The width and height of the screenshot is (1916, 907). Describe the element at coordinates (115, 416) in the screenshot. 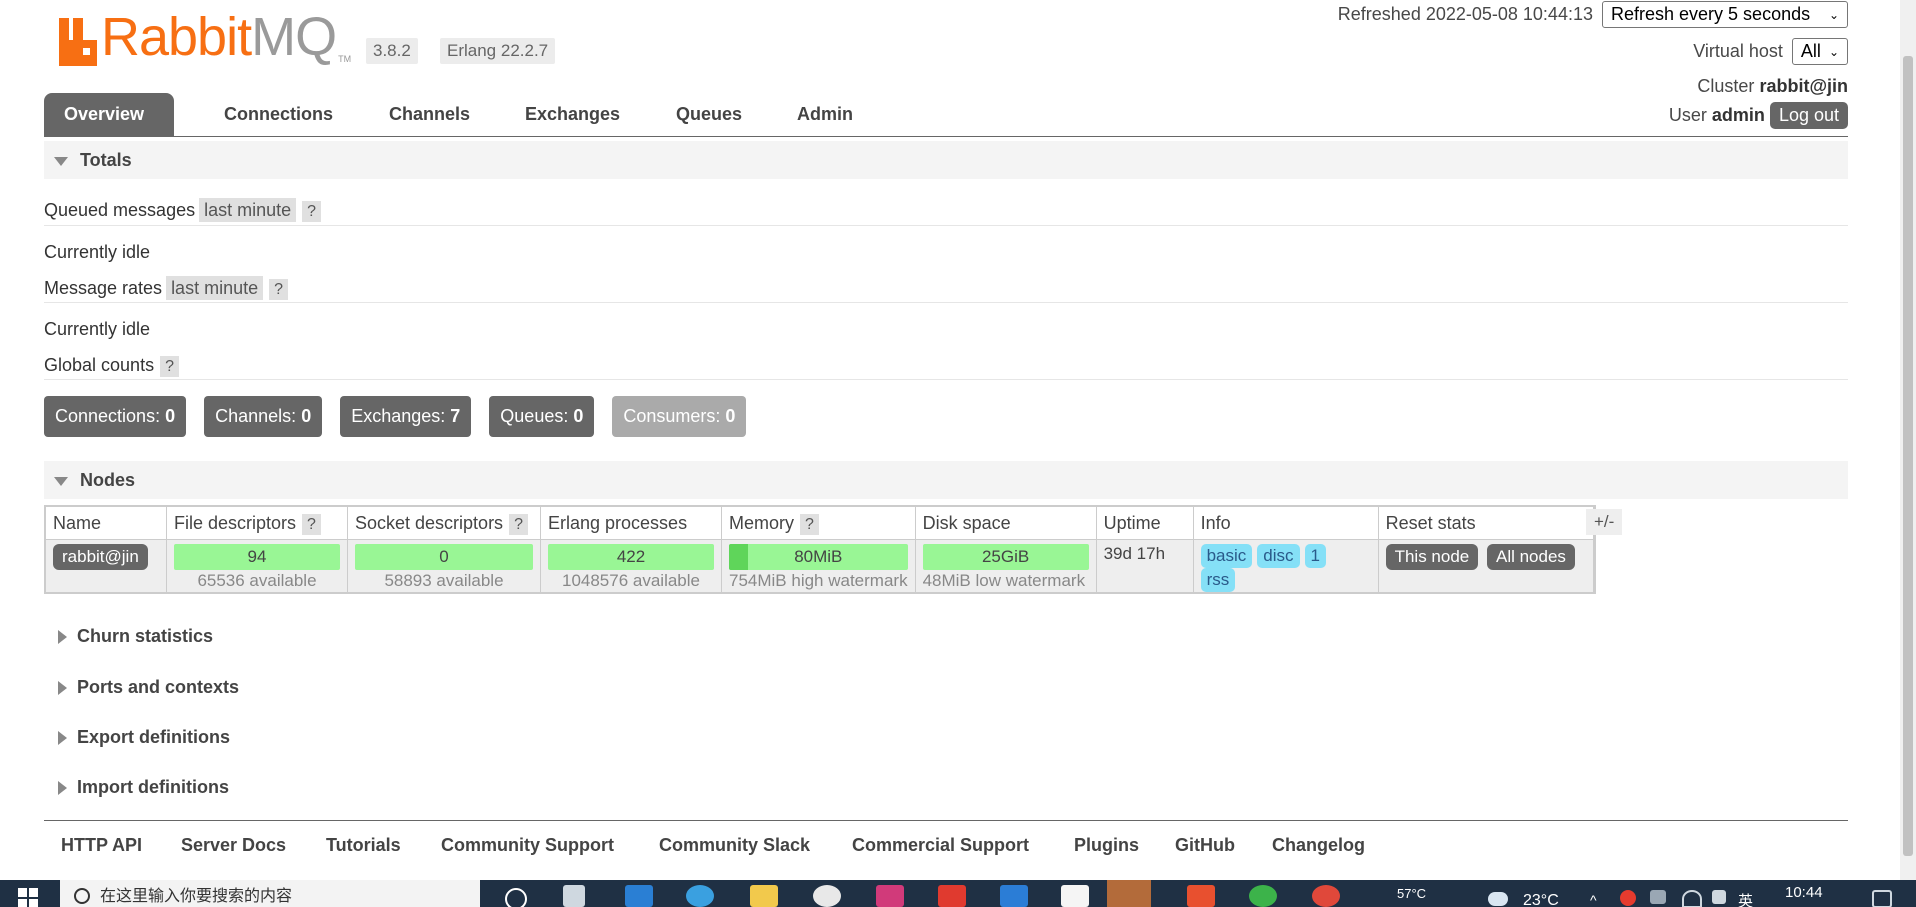

I see `count-connections: Connections: 0` at that location.